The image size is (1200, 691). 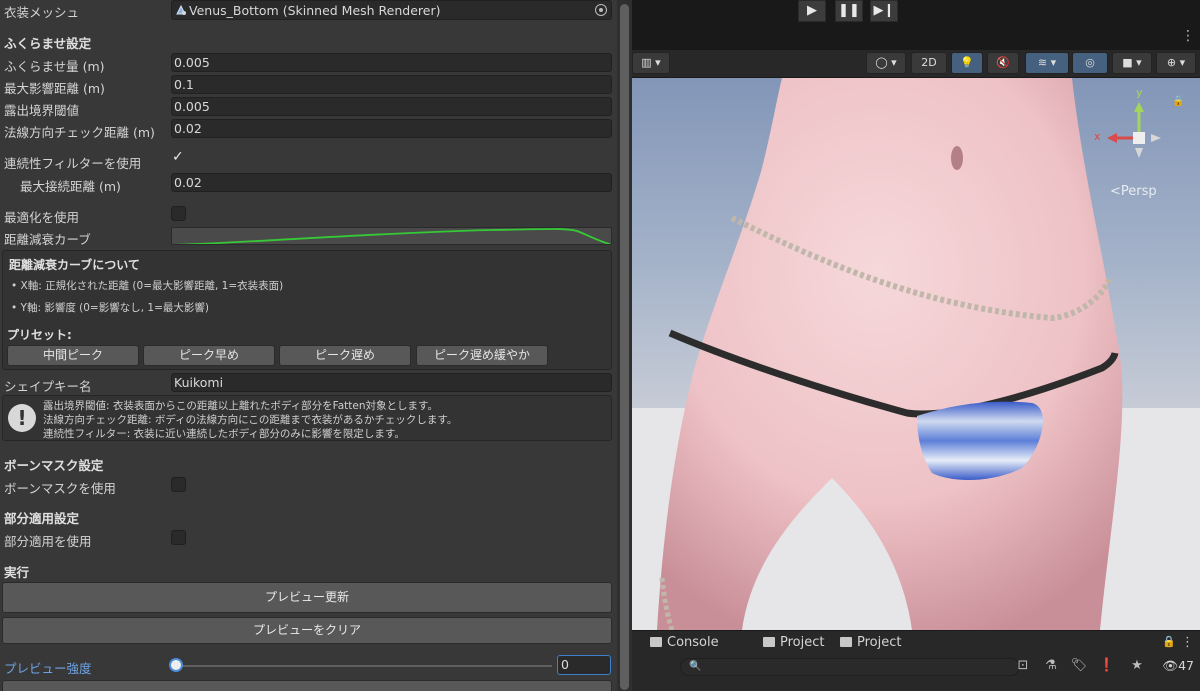 I want to click on curve-info-y-axis: • Y軸: 影響度 (0=影響なし, 1=最大影響), so click(x=110, y=308).